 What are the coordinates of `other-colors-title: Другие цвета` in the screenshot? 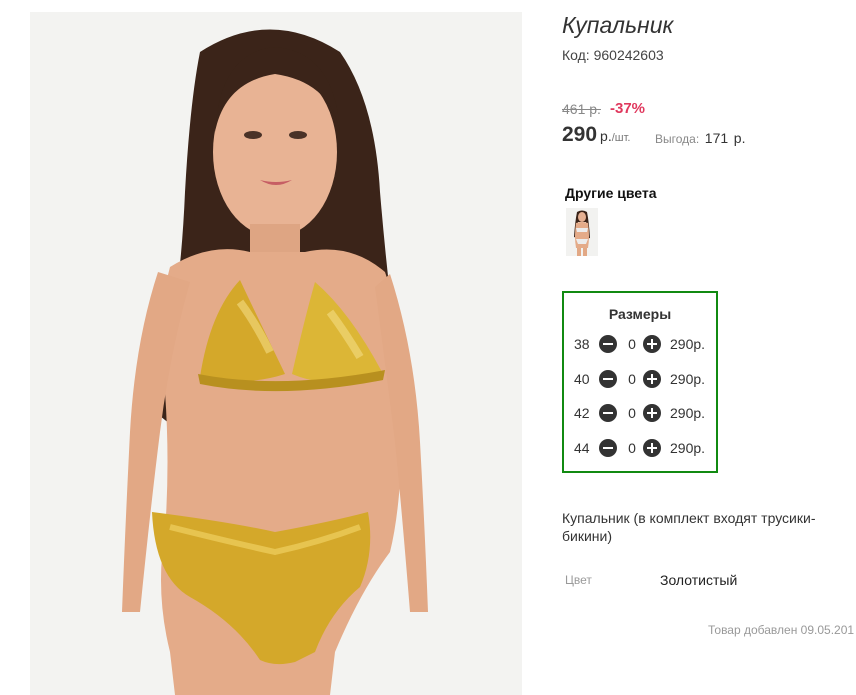 It's located at (611, 193).